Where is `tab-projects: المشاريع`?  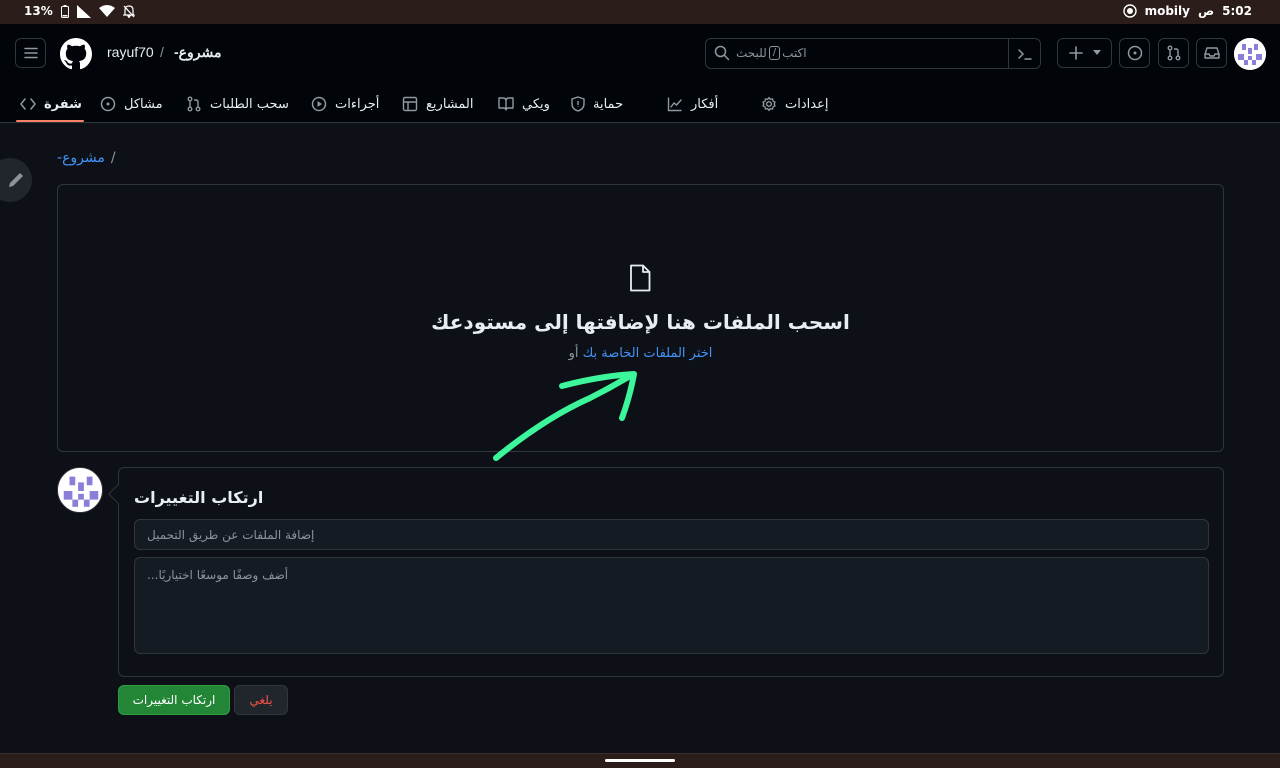 tab-projects: المشاريع is located at coordinates (437, 104).